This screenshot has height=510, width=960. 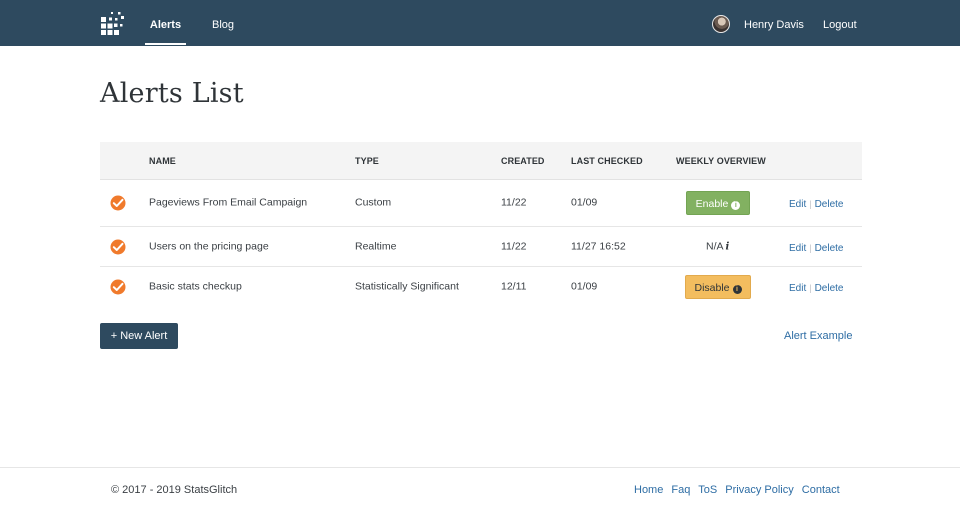 I want to click on footer-link-privacy-policy: Privacy Policy, so click(x=759, y=490).